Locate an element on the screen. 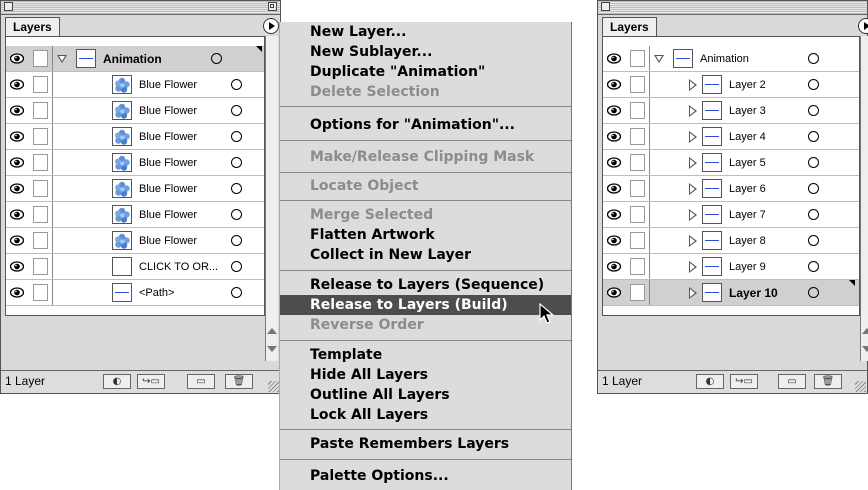 Image resolution: width=868 pixels, height=490 pixels. close-box-icon is located at coordinates (605, 6).